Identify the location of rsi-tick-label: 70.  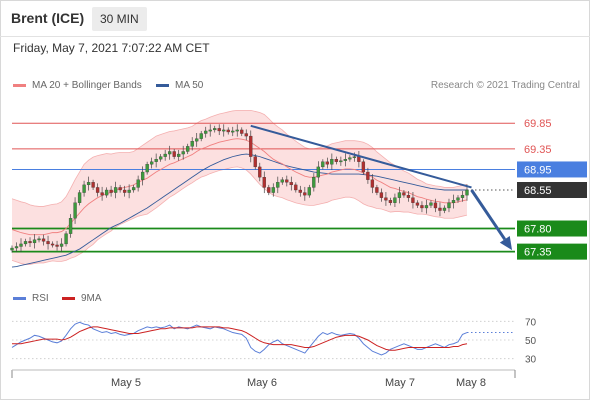
(531, 322).